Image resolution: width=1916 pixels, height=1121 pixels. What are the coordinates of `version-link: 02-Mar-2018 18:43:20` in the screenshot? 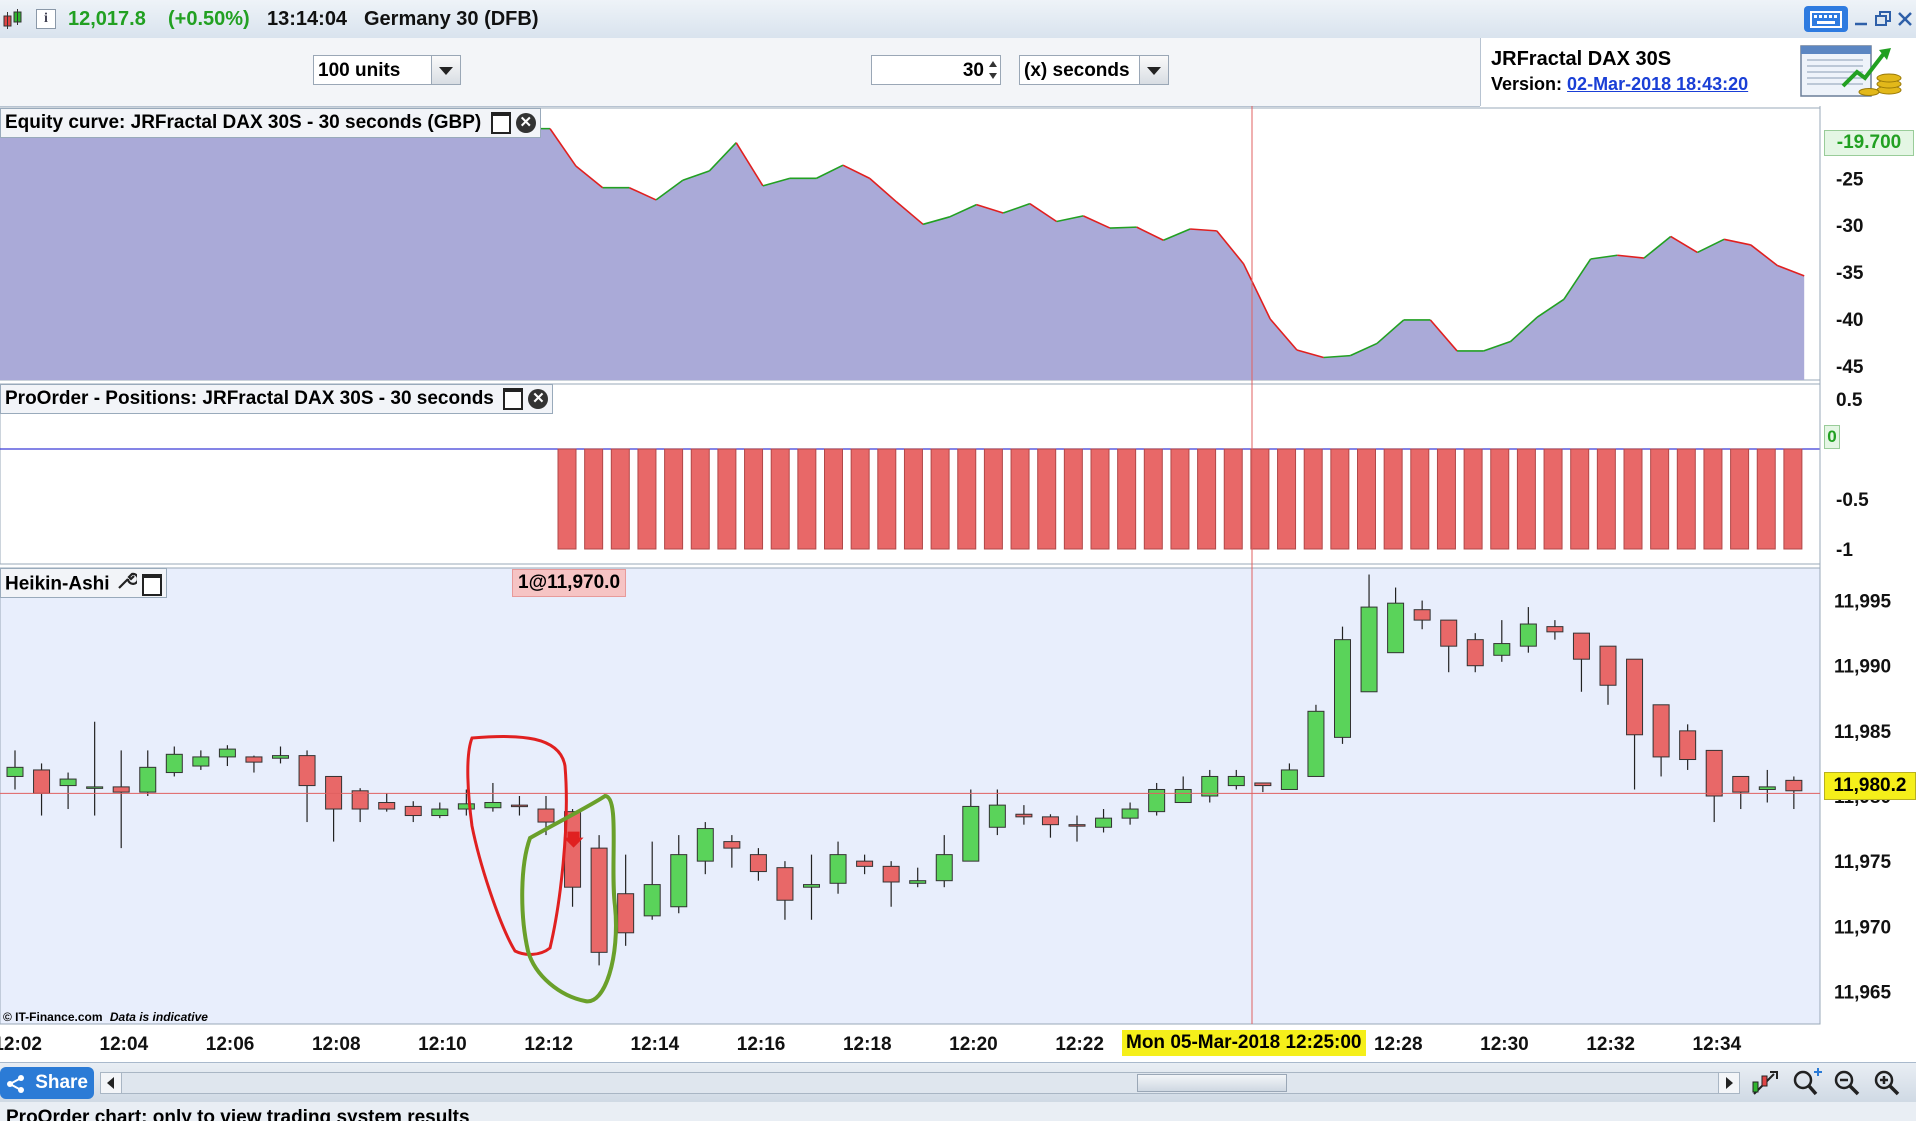 It's located at (1657, 84).